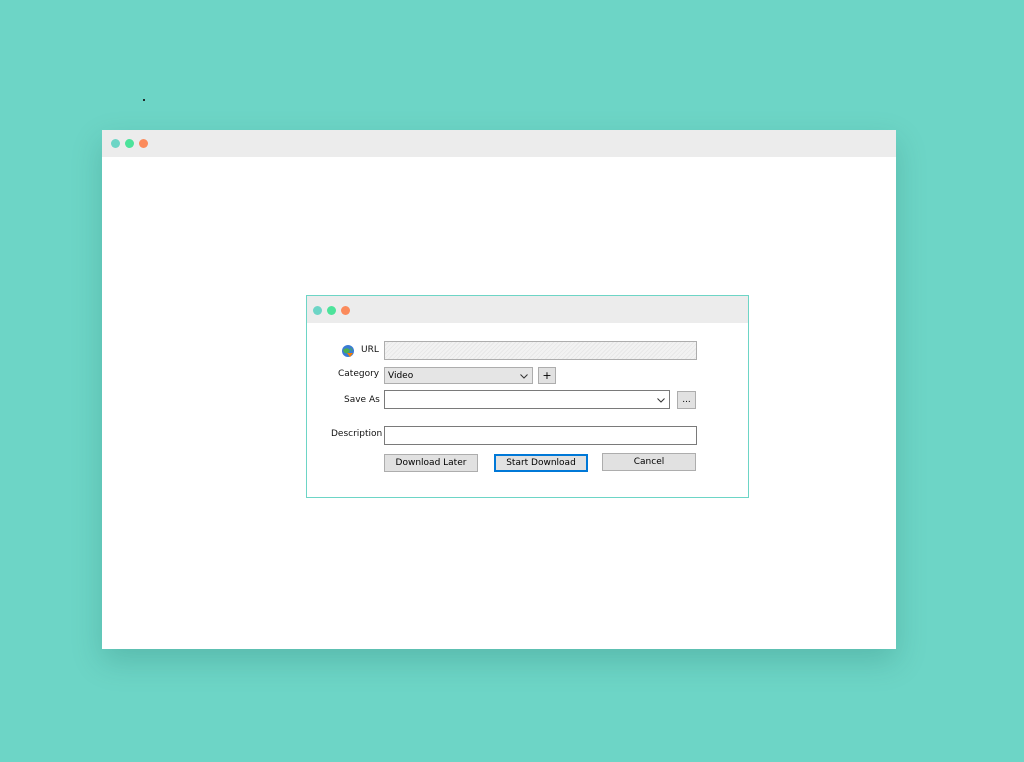 This screenshot has width=1024, height=762. I want to click on globe-download-icon, so click(348, 351).